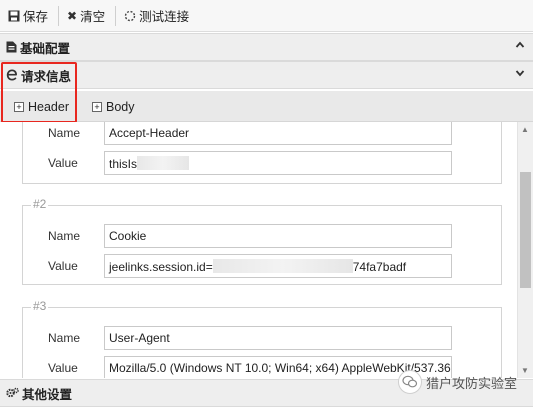 The image size is (533, 407). Describe the element at coordinates (266, 16) in the screenshot. I see `toolbar: 保存 ✖ 清空 测试连接` at that location.